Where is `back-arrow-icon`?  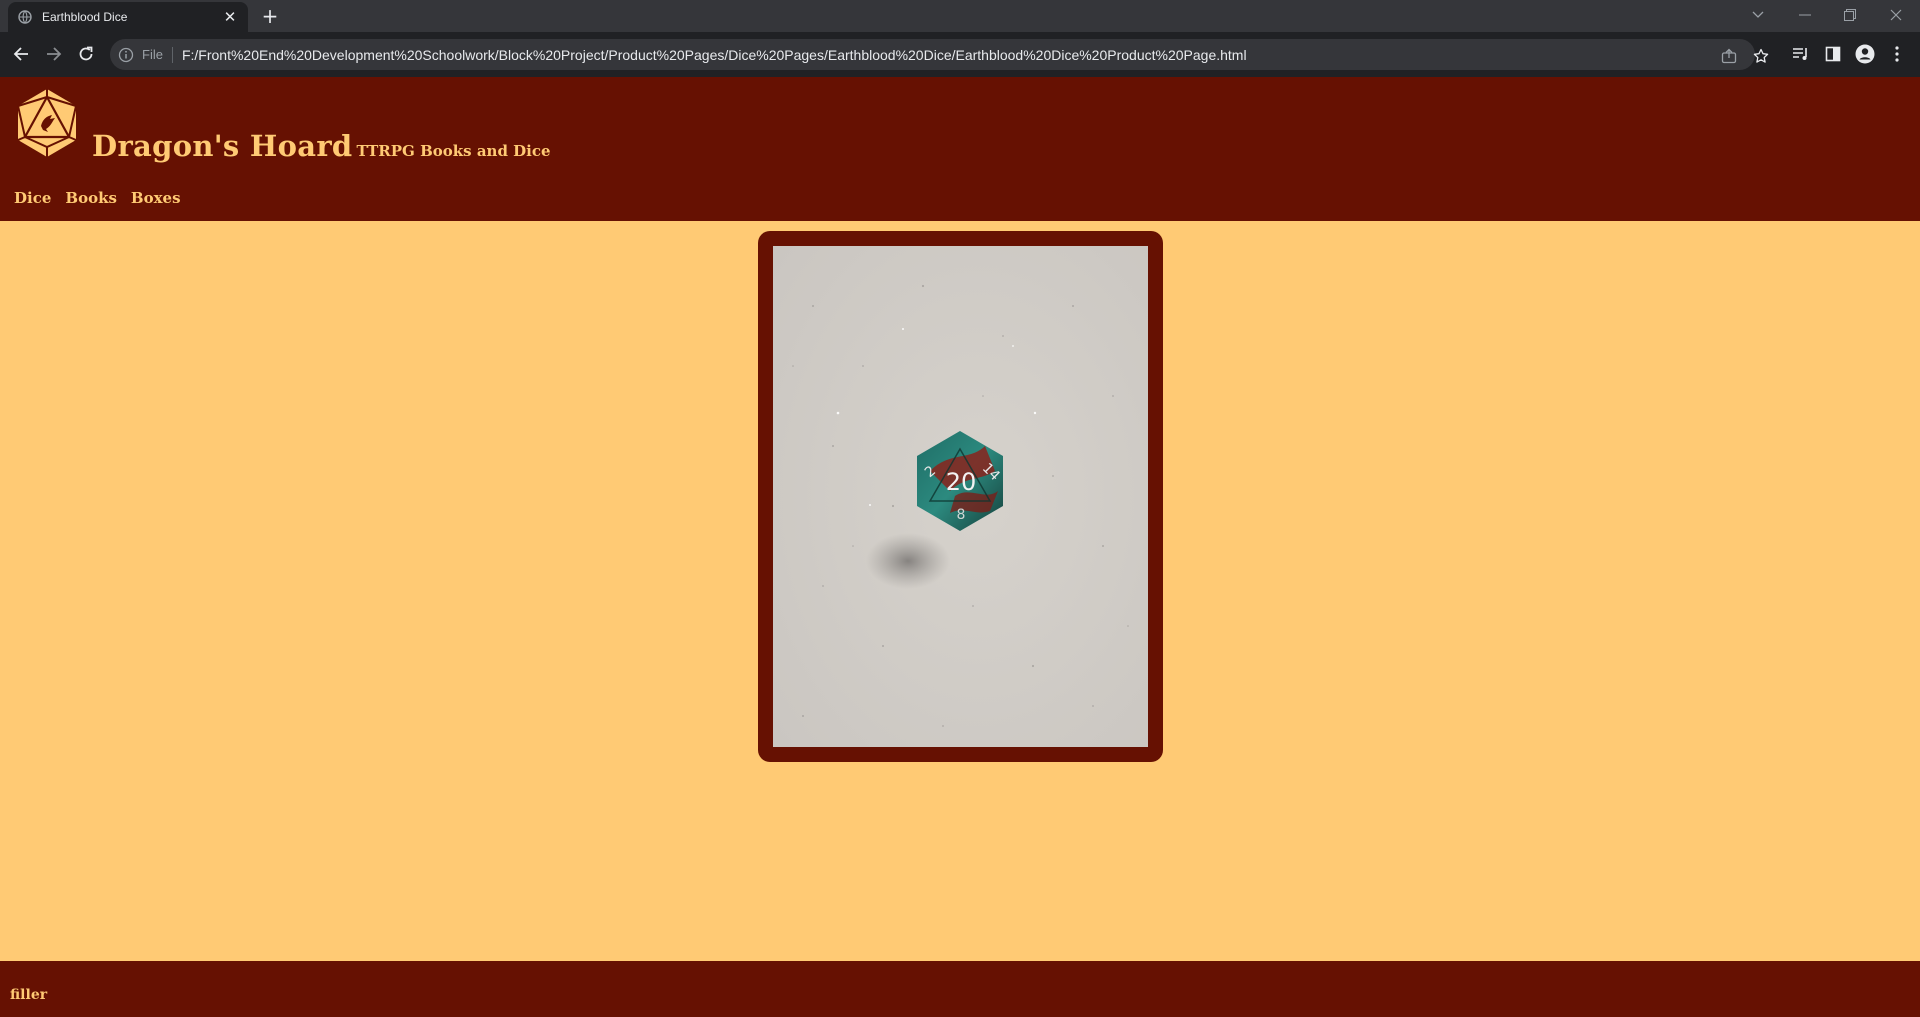
back-arrow-icon is located at coordinates (21, 54).